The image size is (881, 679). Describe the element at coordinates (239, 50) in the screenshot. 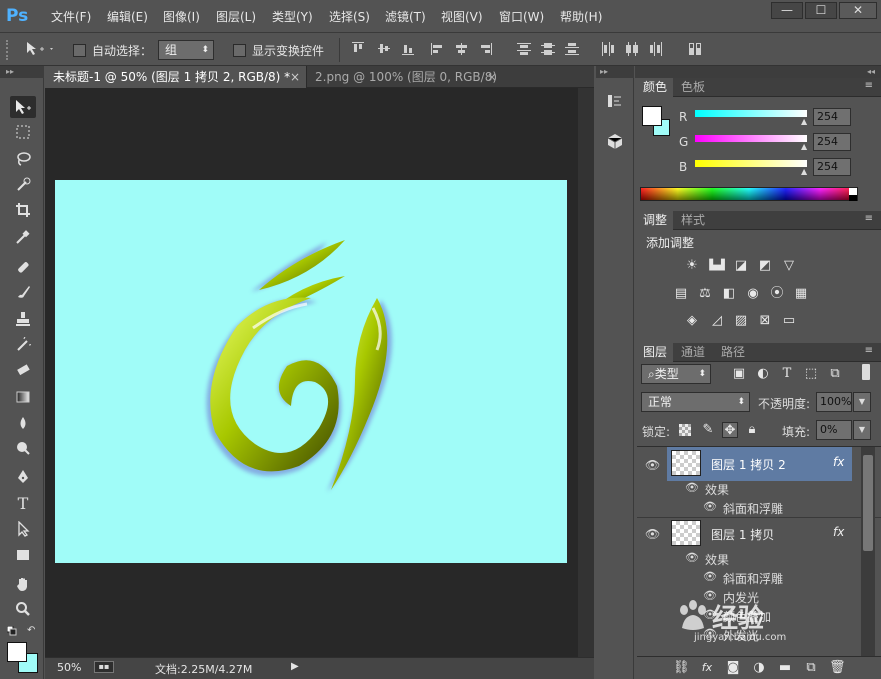

I see `show-transform-checkbox` at that location.